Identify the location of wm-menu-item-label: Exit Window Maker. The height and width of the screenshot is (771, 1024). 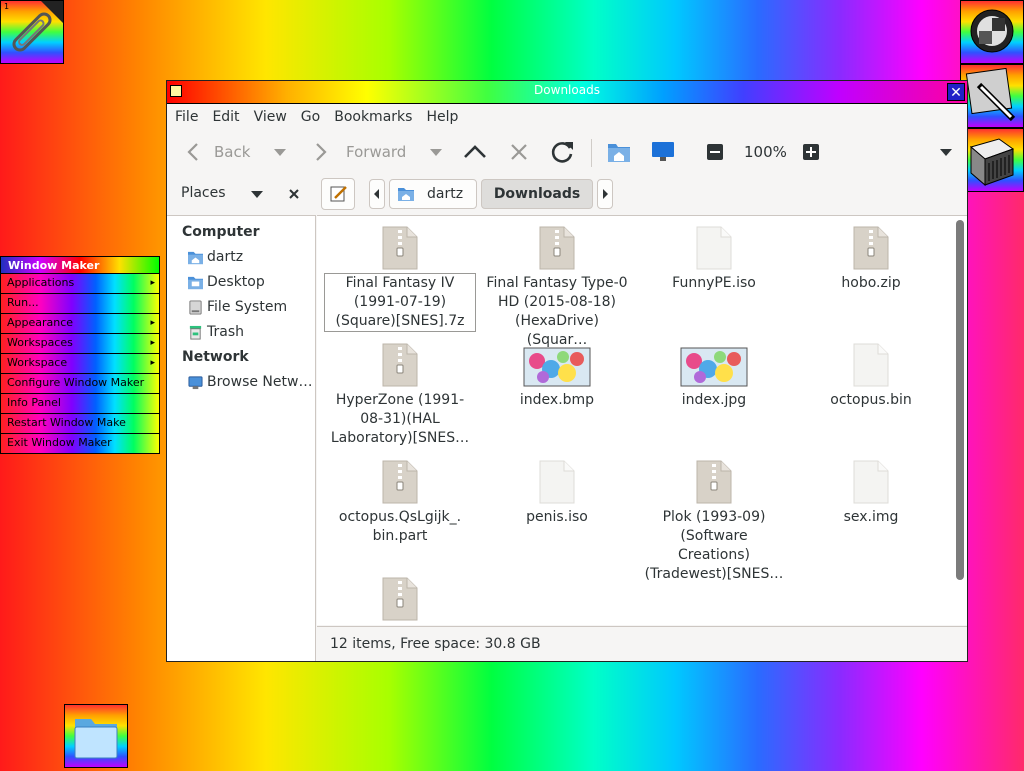
(59, 442).